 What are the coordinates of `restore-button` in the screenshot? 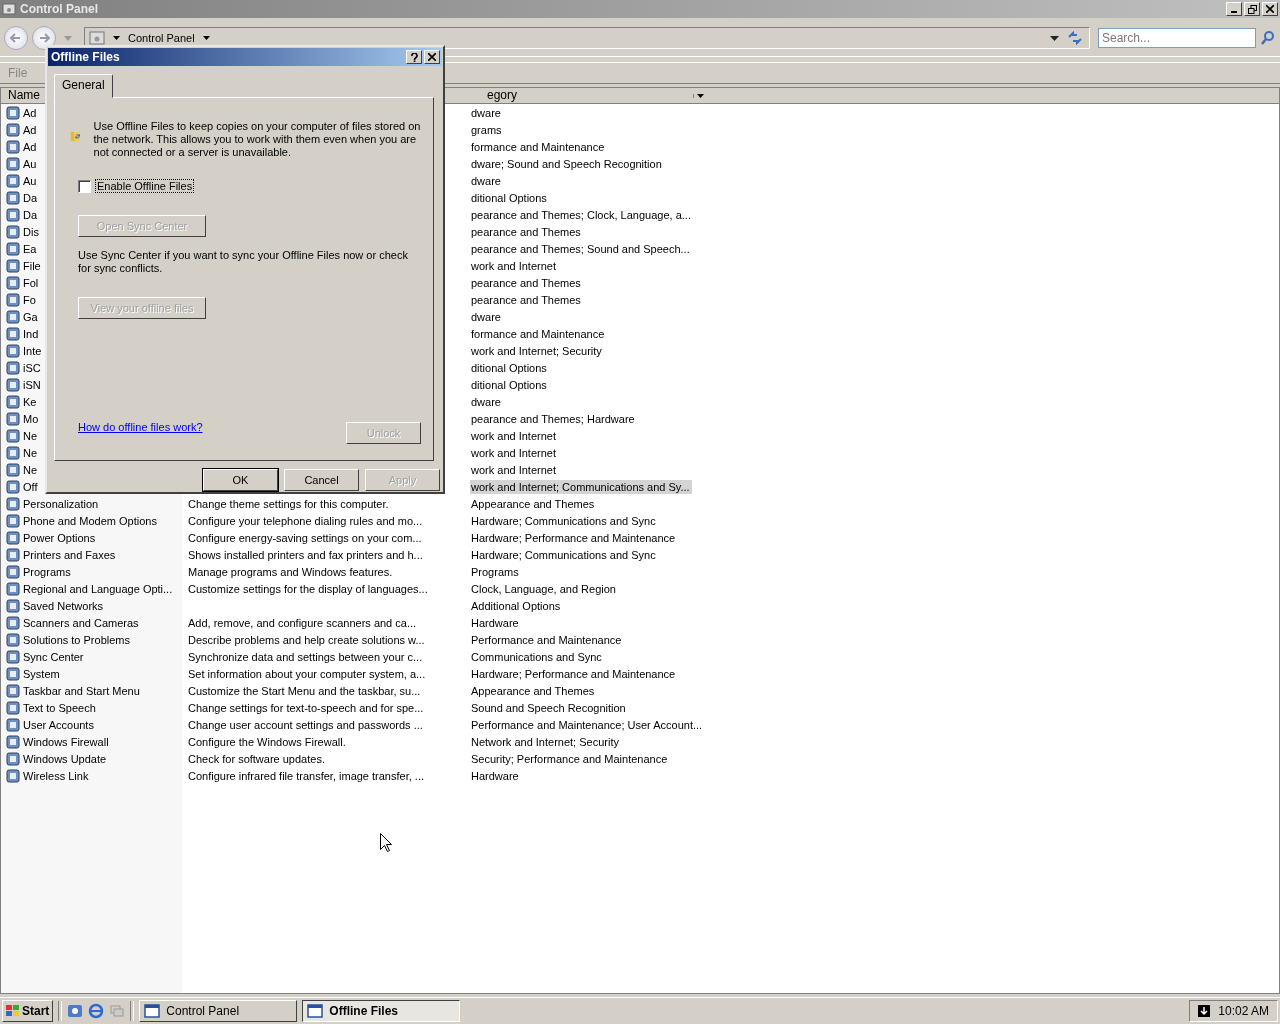 It's located at (1252, 9).